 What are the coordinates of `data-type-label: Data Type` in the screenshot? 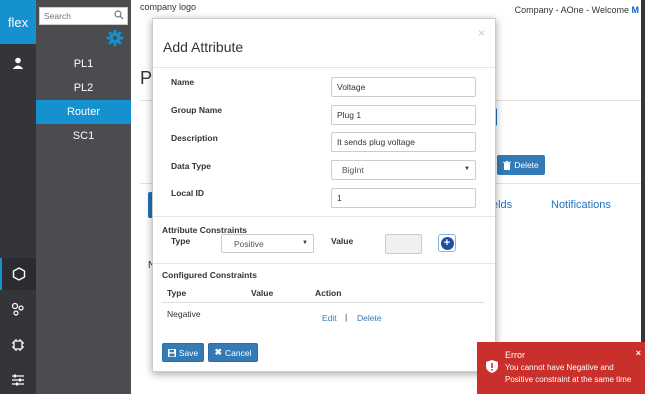 It's located at (191, 166).